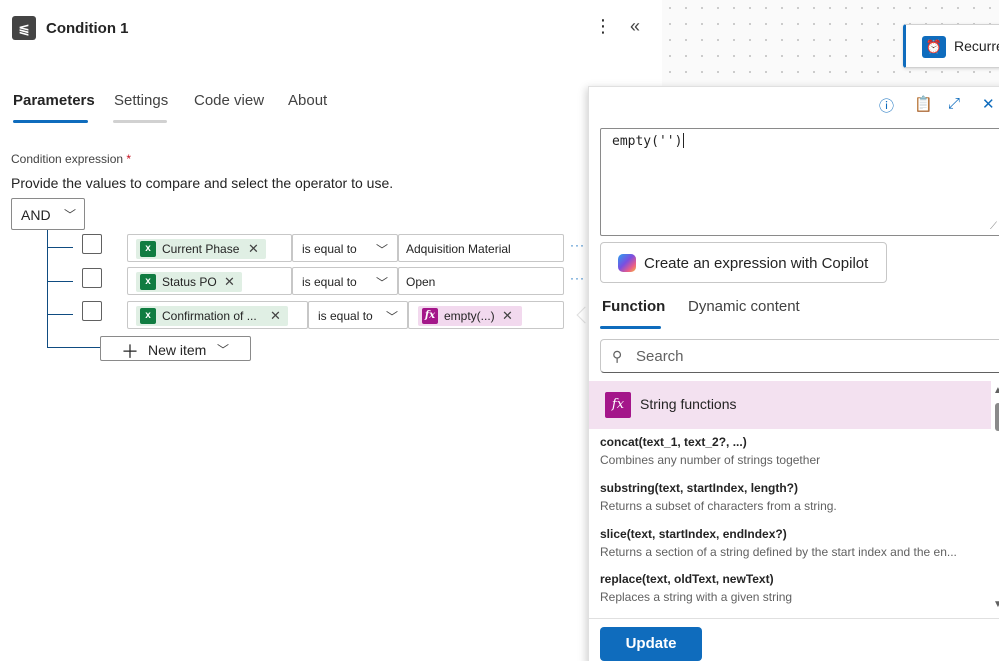 The image size is (999, 661). Describe the element at coordinates (799, 182) in the screenshot. I see `expression-input: empty('') ⟋` at that location.